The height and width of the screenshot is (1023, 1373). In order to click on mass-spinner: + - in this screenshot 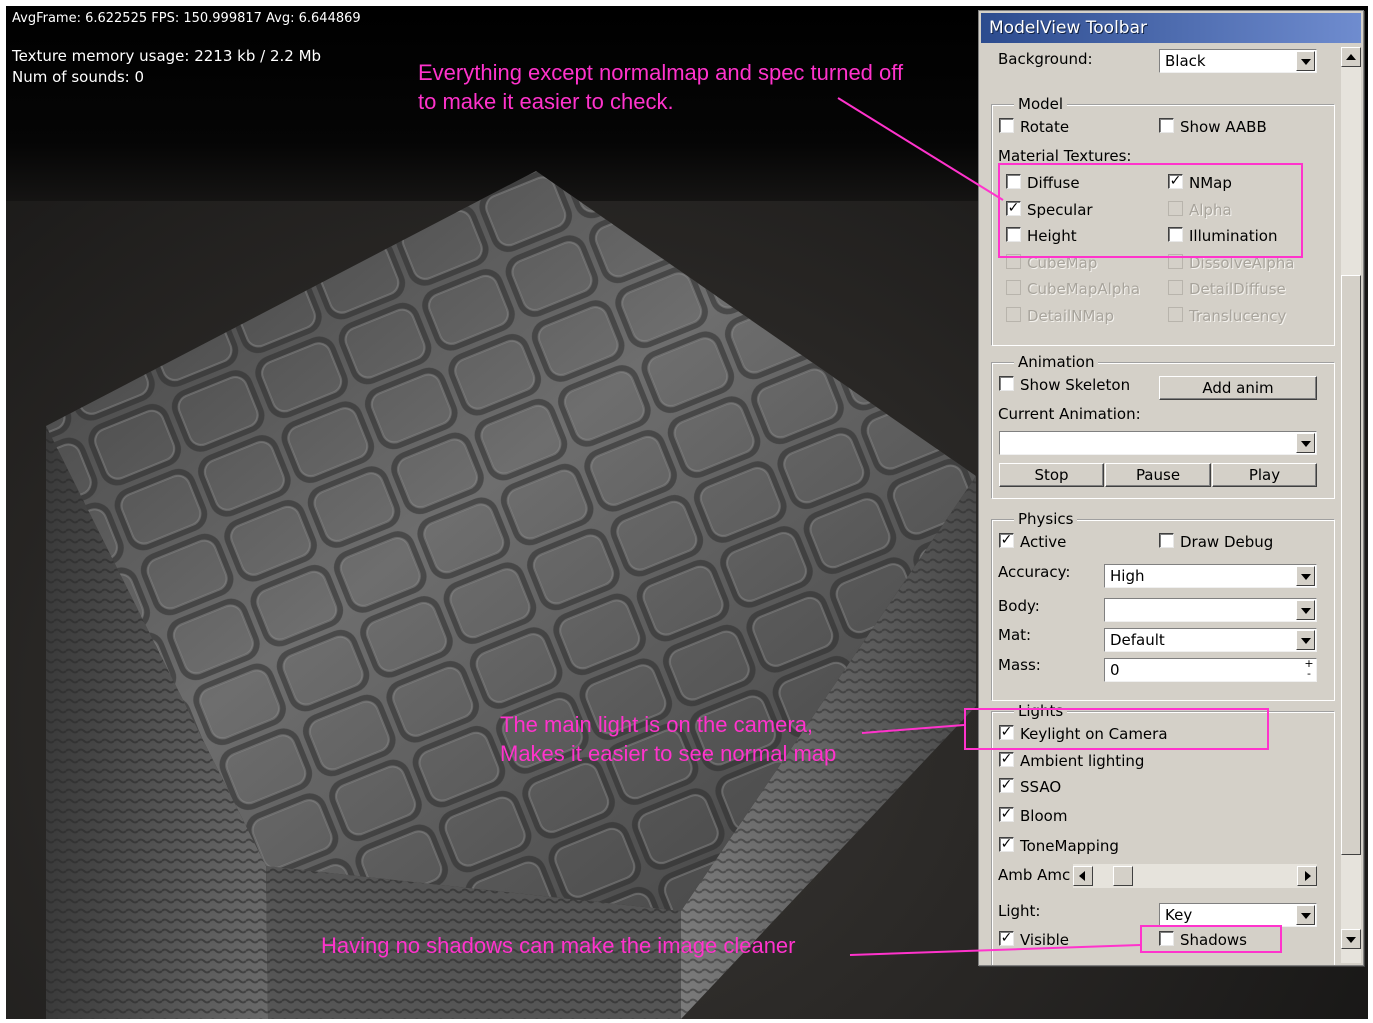, I will do `click(1309, 669)`.